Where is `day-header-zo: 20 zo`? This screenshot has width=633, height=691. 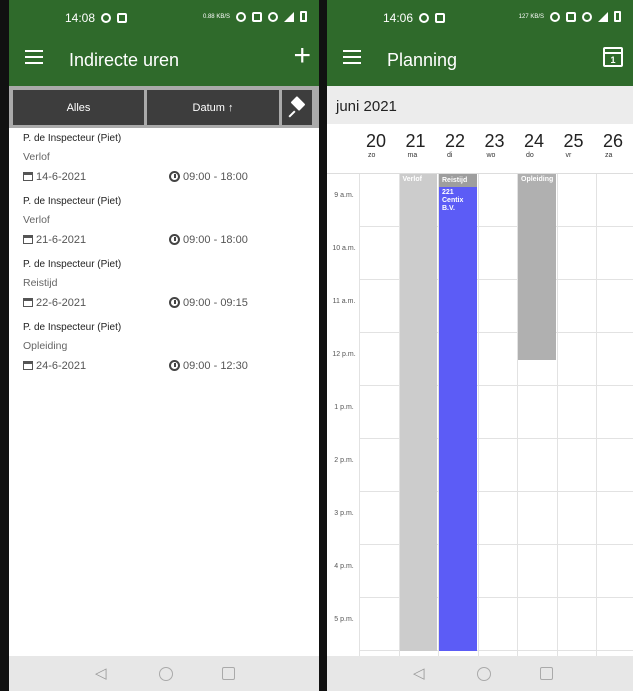 day-header-zo: 20 zo is located at coordinates (379, 145).